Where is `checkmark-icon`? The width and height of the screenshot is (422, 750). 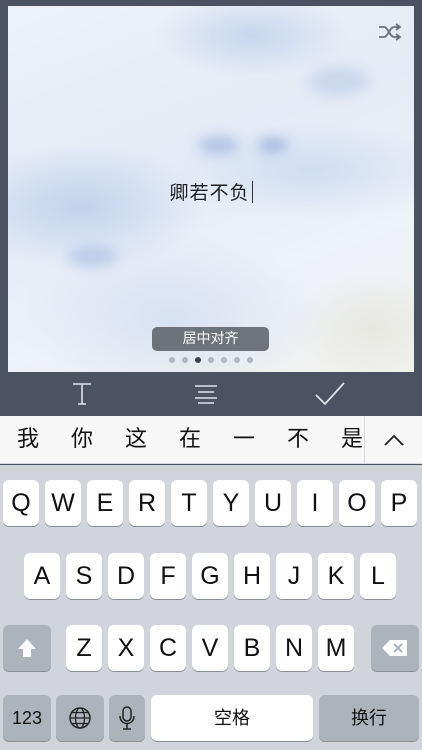
checkmark-icon is located at coordinates (330, 394).